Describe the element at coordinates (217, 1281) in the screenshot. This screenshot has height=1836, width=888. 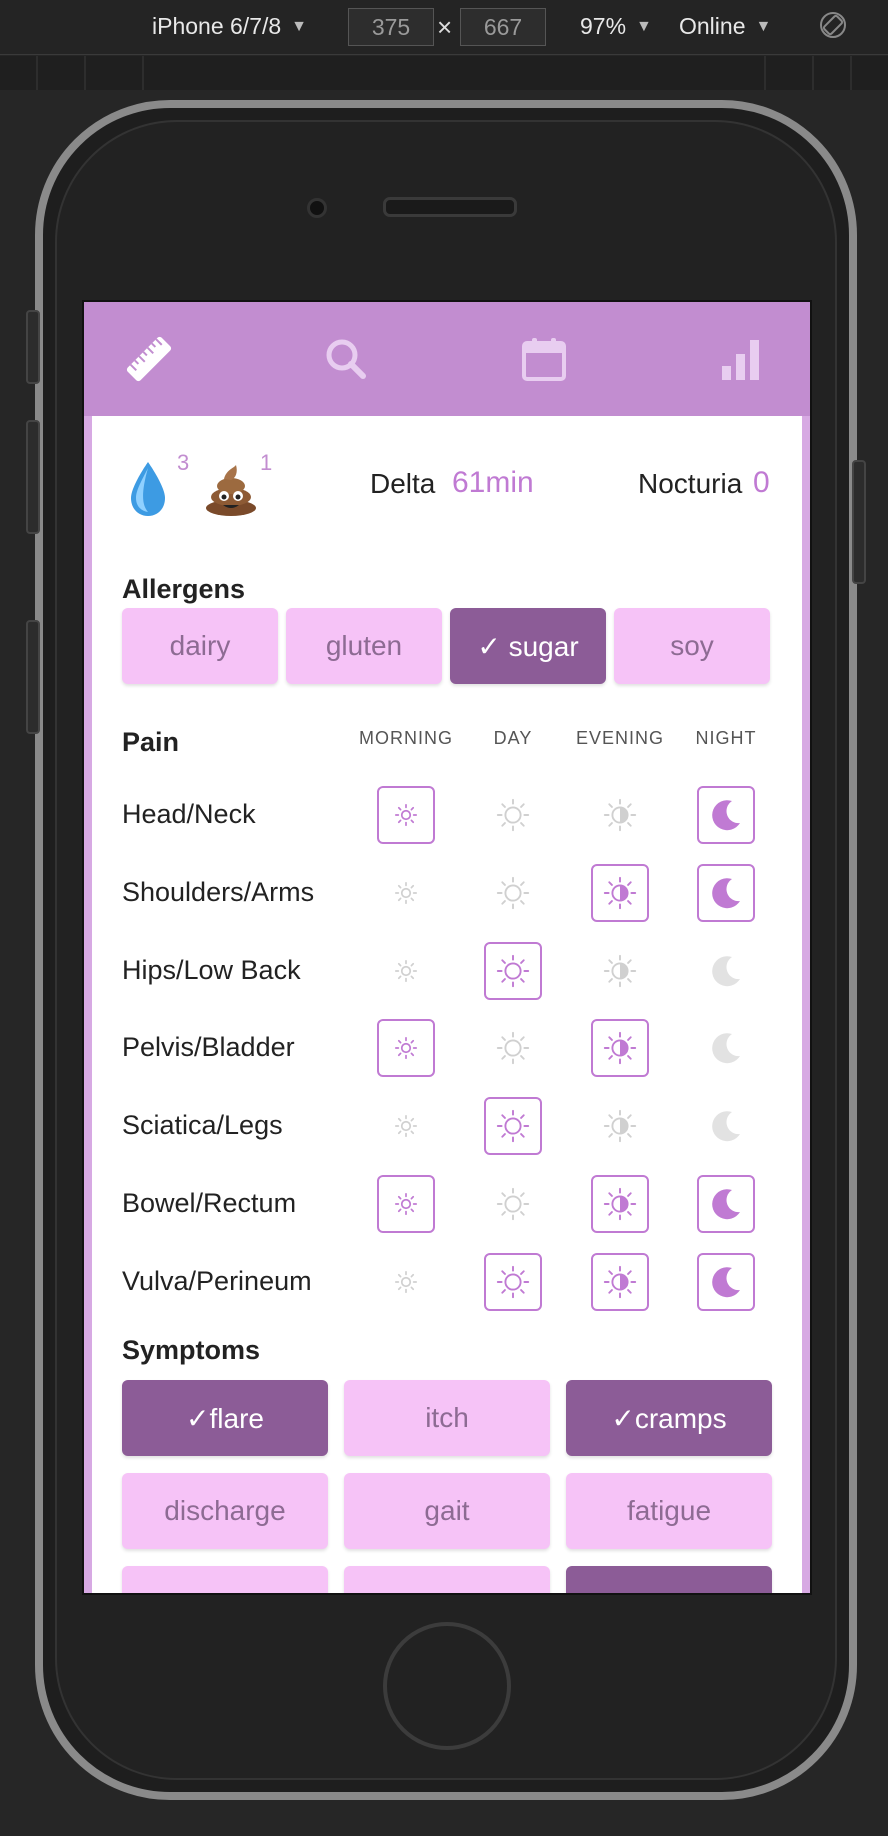
I see `pain-row-label: Vulva/Perineum` at that location.